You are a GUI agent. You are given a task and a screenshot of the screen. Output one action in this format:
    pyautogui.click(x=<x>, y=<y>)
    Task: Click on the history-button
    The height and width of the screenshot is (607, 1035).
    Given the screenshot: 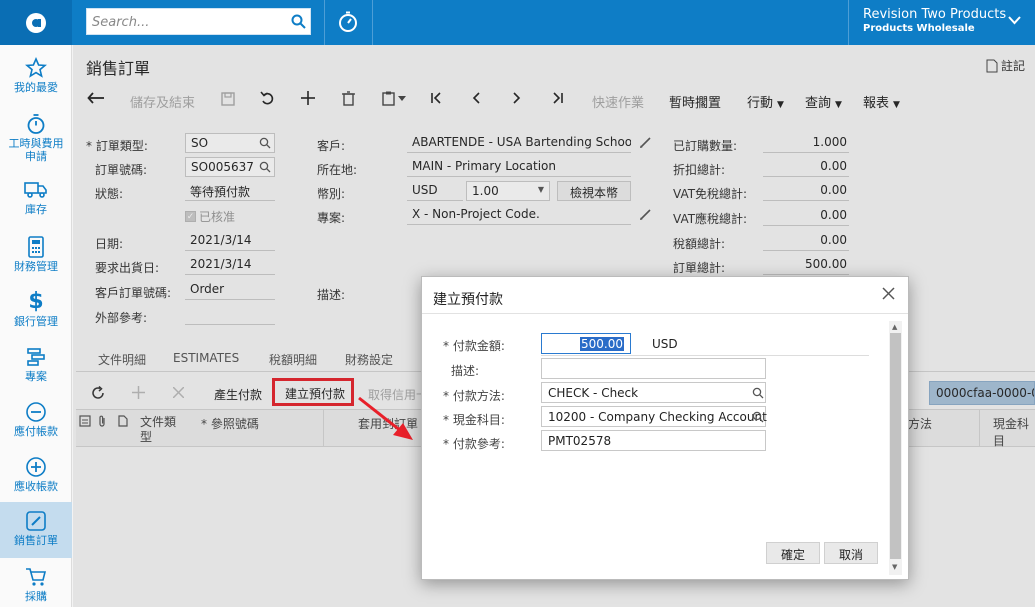 What is the action you would take?
    pyautogui.click(x=348, y=22)
    